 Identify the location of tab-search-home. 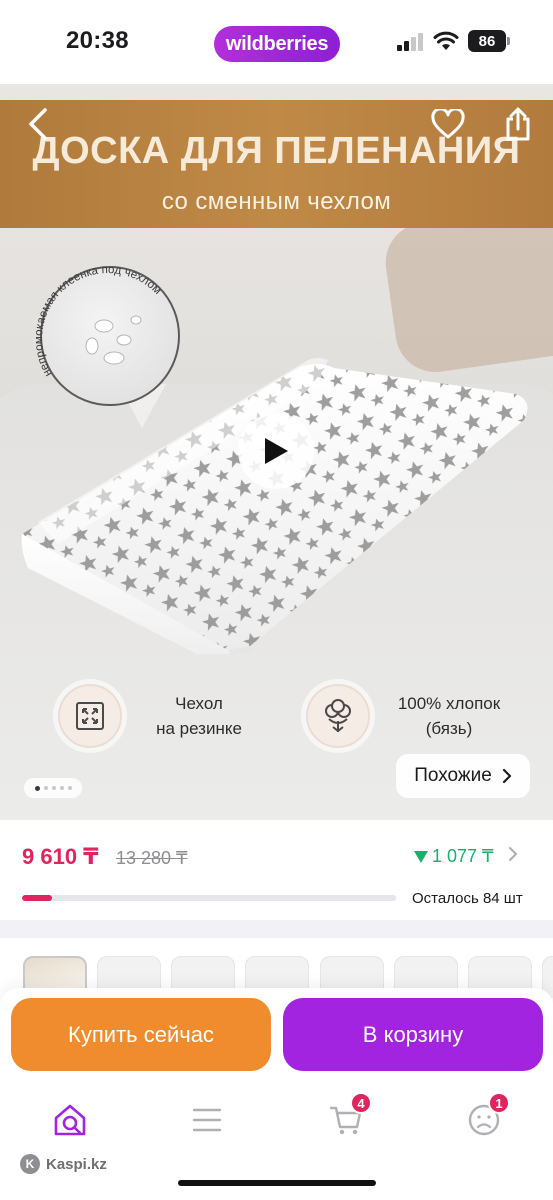
(70, 1120).